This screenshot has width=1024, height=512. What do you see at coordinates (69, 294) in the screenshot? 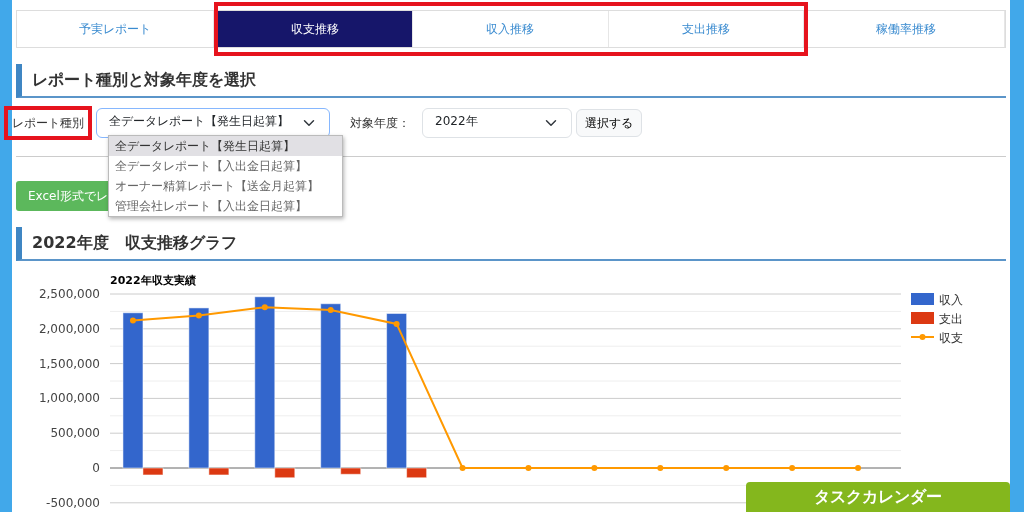
I see `axis-tick-label: 2,500,000` at bounding box center [69, 294].